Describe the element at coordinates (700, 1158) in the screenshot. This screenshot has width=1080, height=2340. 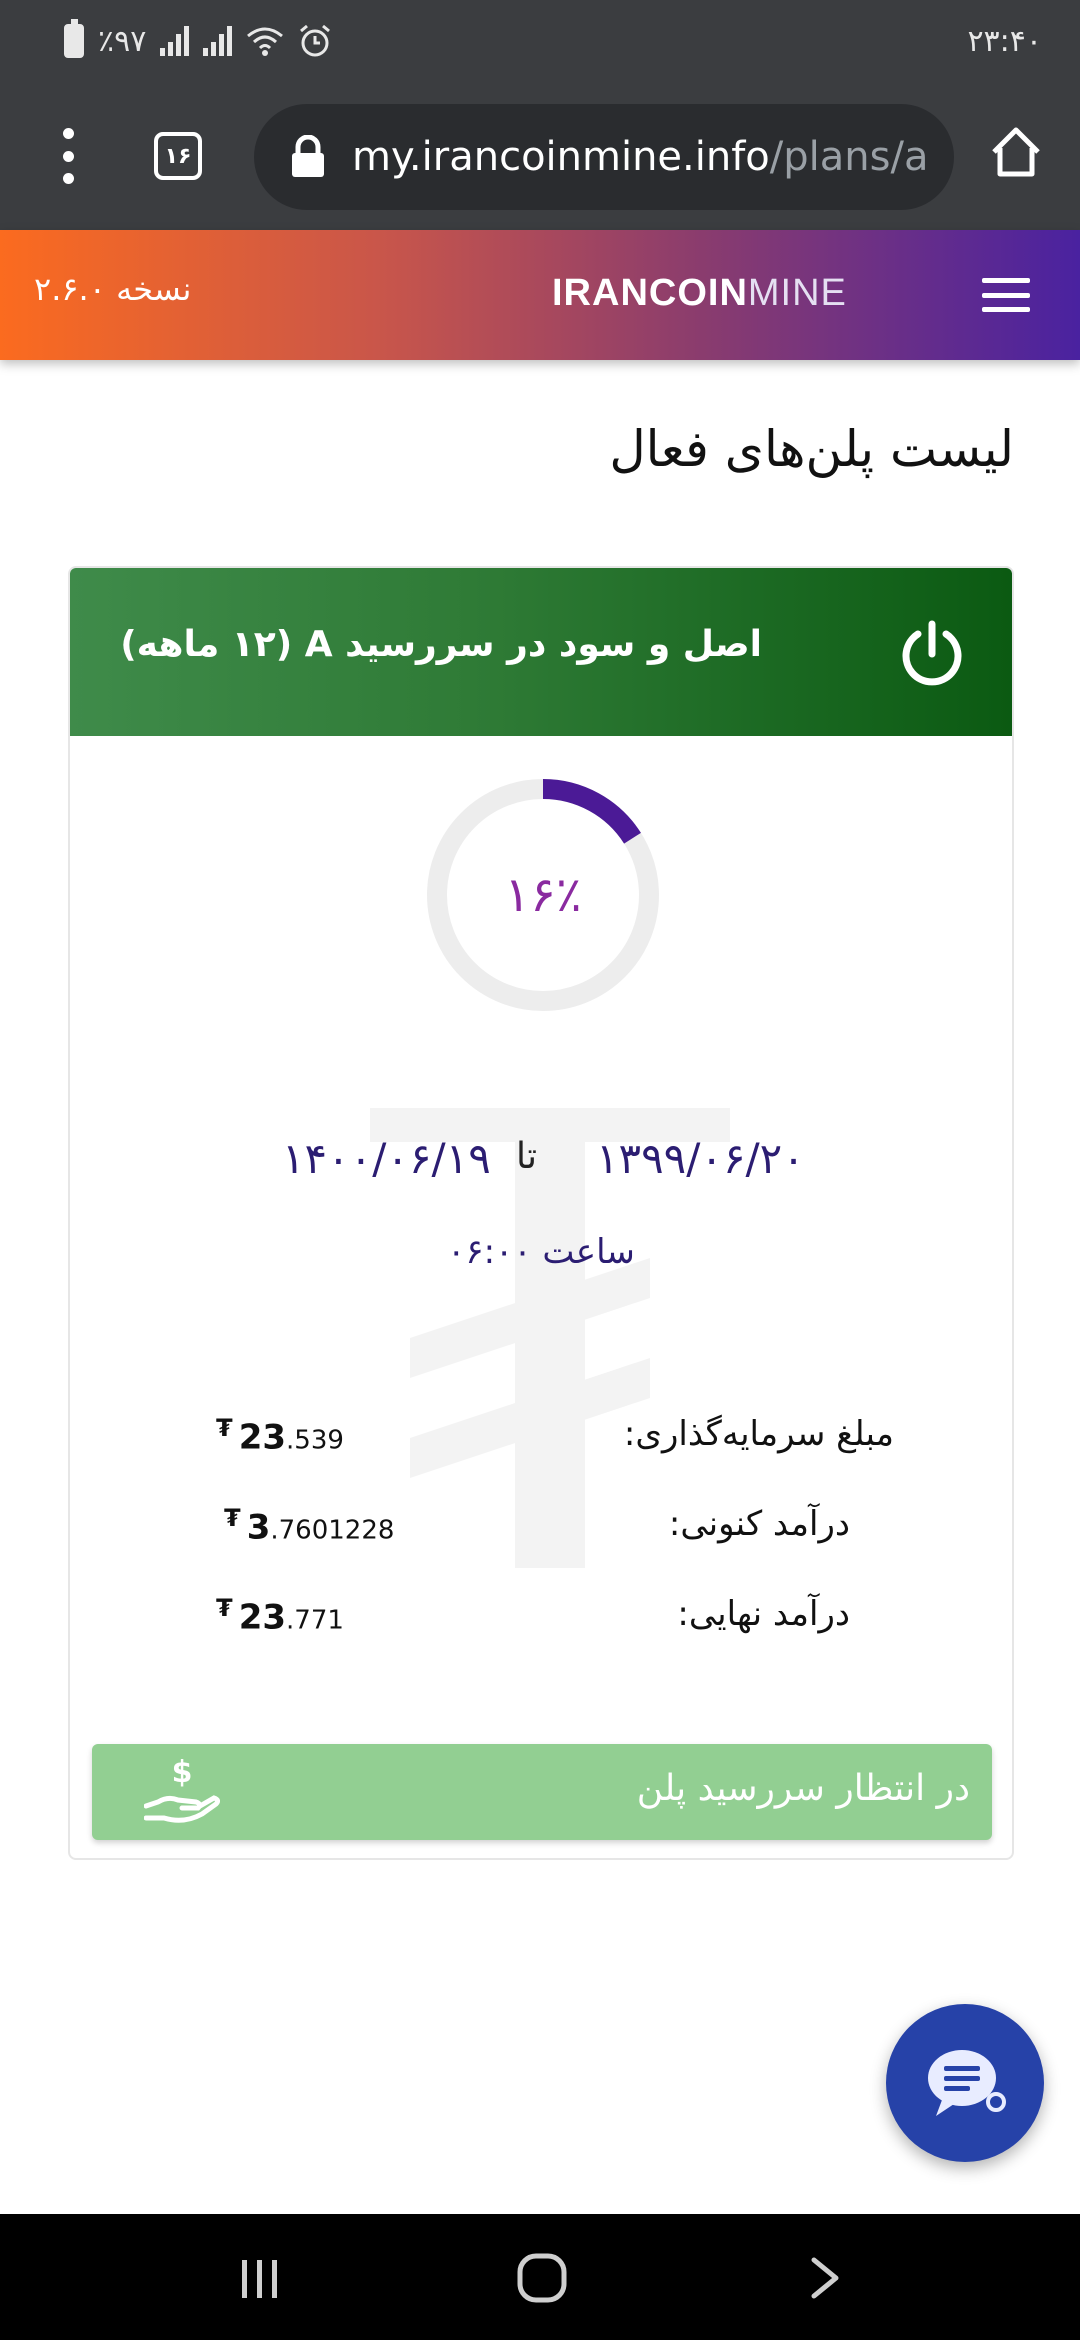
I see `start-date: ۱۳۹۹/۰۶/۲۰` at that location.